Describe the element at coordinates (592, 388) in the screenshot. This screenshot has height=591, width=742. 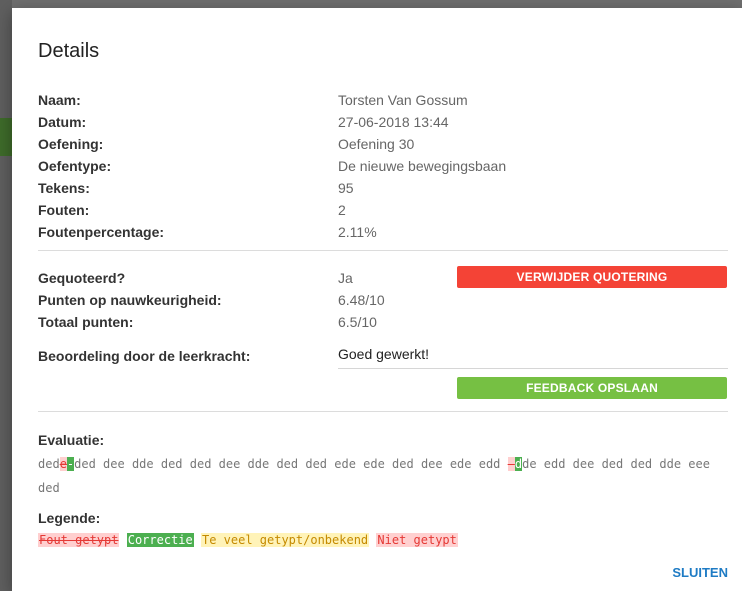
I see `save-feedback-button: FEEDBACK OPSLAAN` at that location.